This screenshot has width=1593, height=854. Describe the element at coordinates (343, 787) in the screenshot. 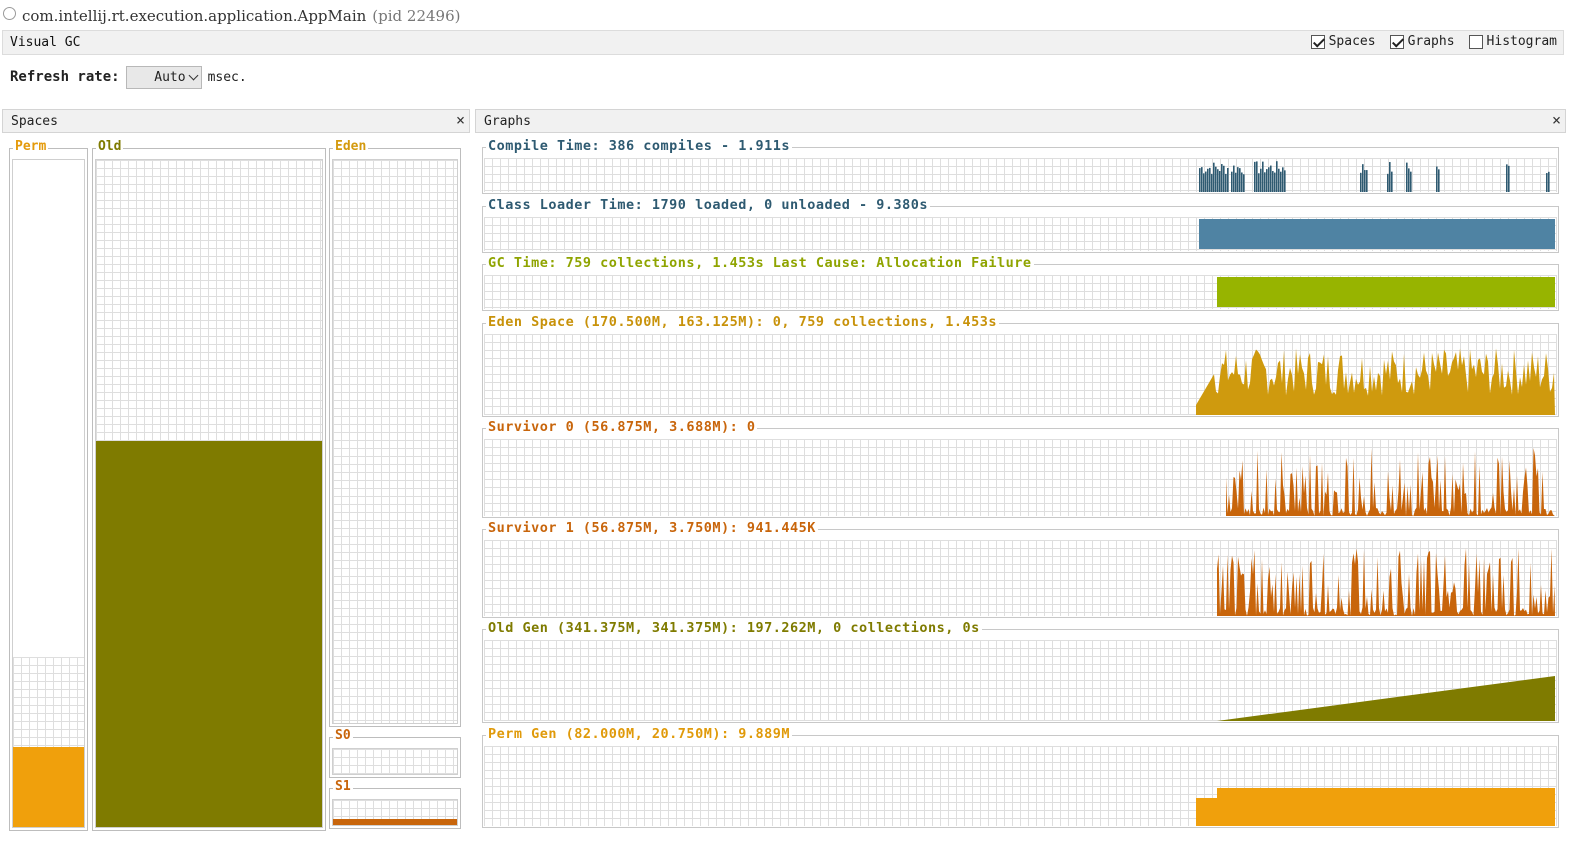

I see `s1-space-label: S1` at that location.